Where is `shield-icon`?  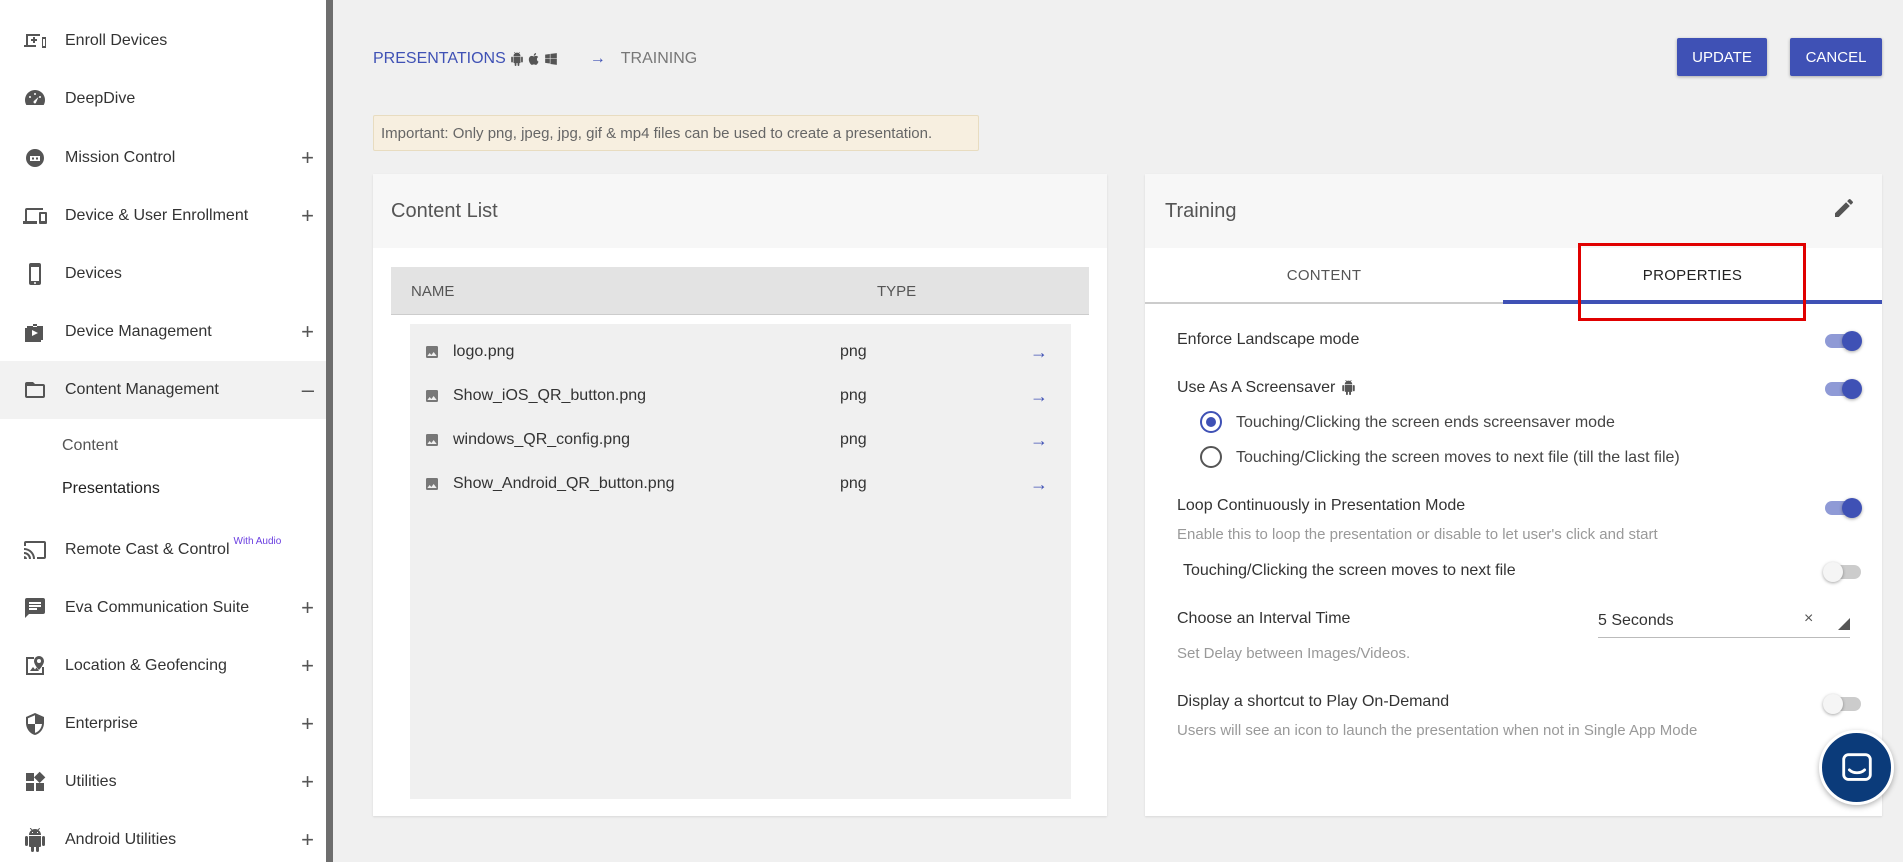
shield-icon is located at coordinates (35, 724).